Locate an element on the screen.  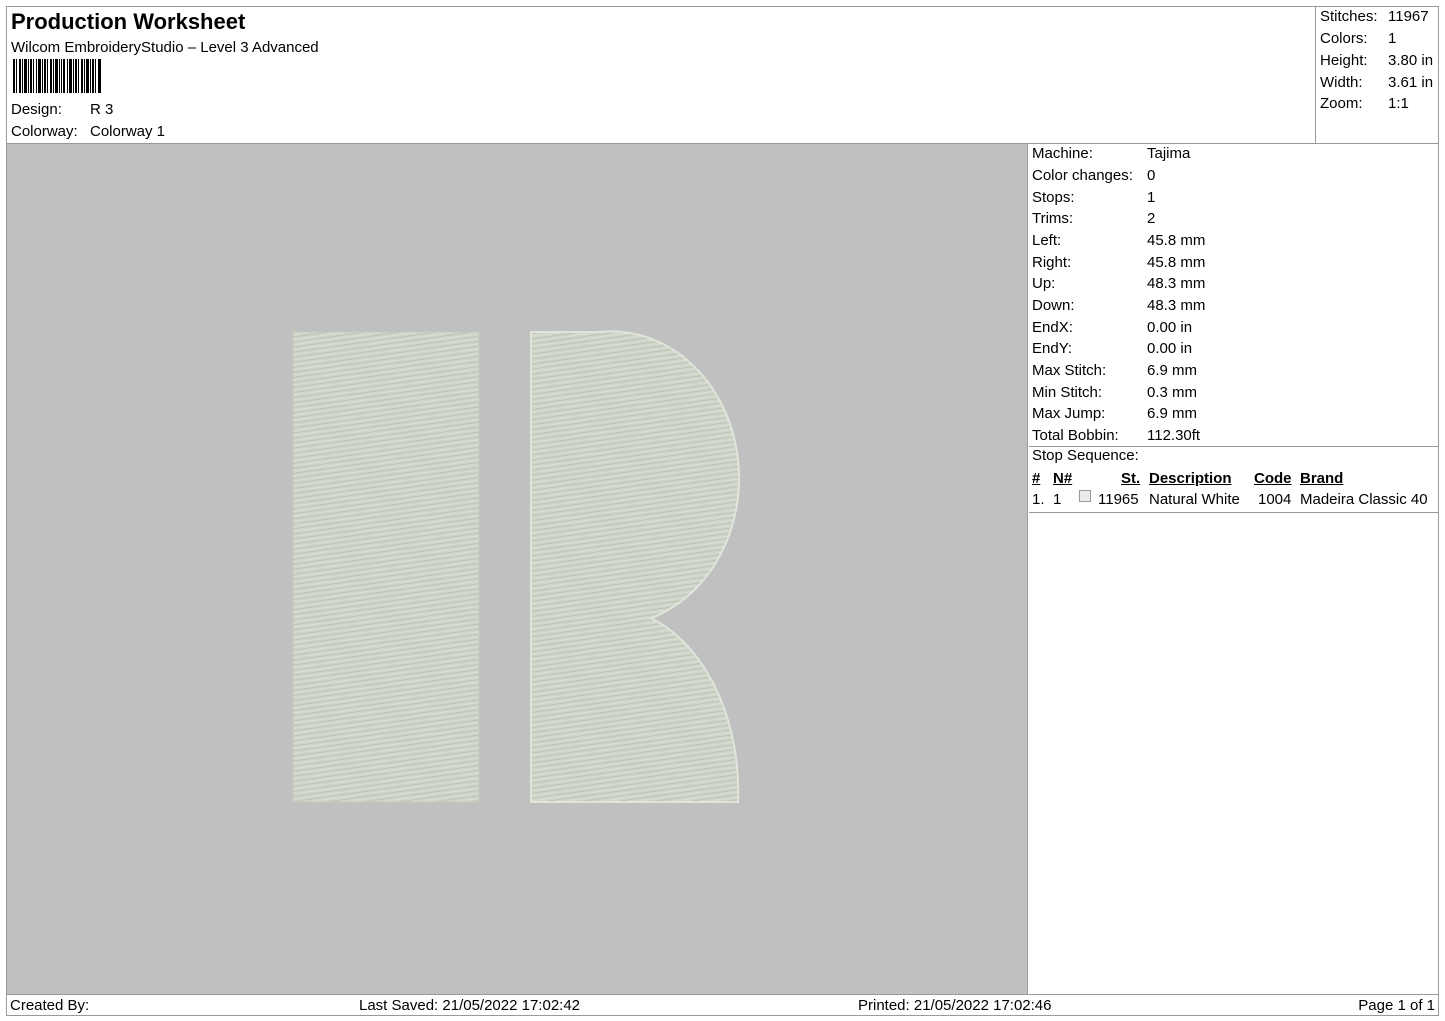
col-header-n: N# is located at coordinates (1063, 478).